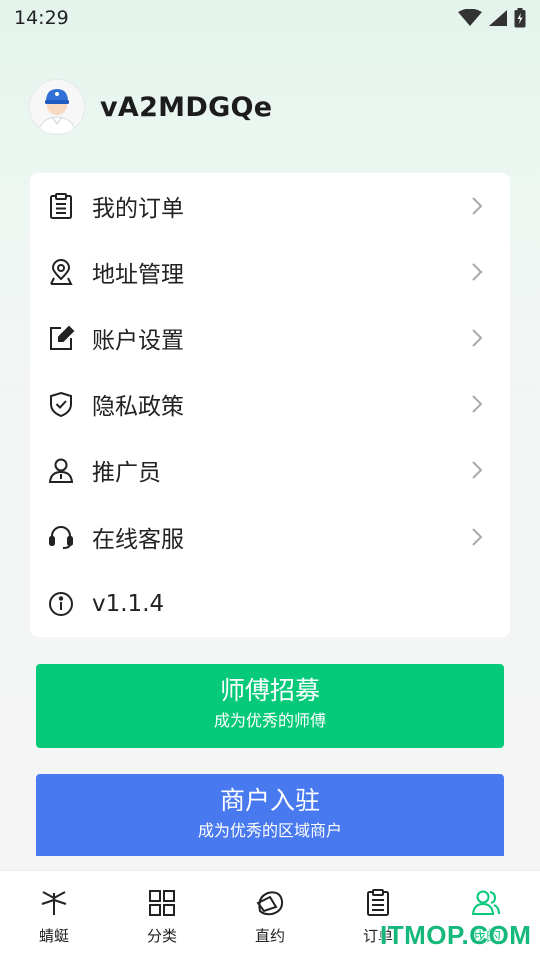 Image resolution: width=540 pixels, height=961 pixels. Describe the element at coordinates (269, 690) in the screenshot. I see `recruit-title: 师傅招募` at that location.